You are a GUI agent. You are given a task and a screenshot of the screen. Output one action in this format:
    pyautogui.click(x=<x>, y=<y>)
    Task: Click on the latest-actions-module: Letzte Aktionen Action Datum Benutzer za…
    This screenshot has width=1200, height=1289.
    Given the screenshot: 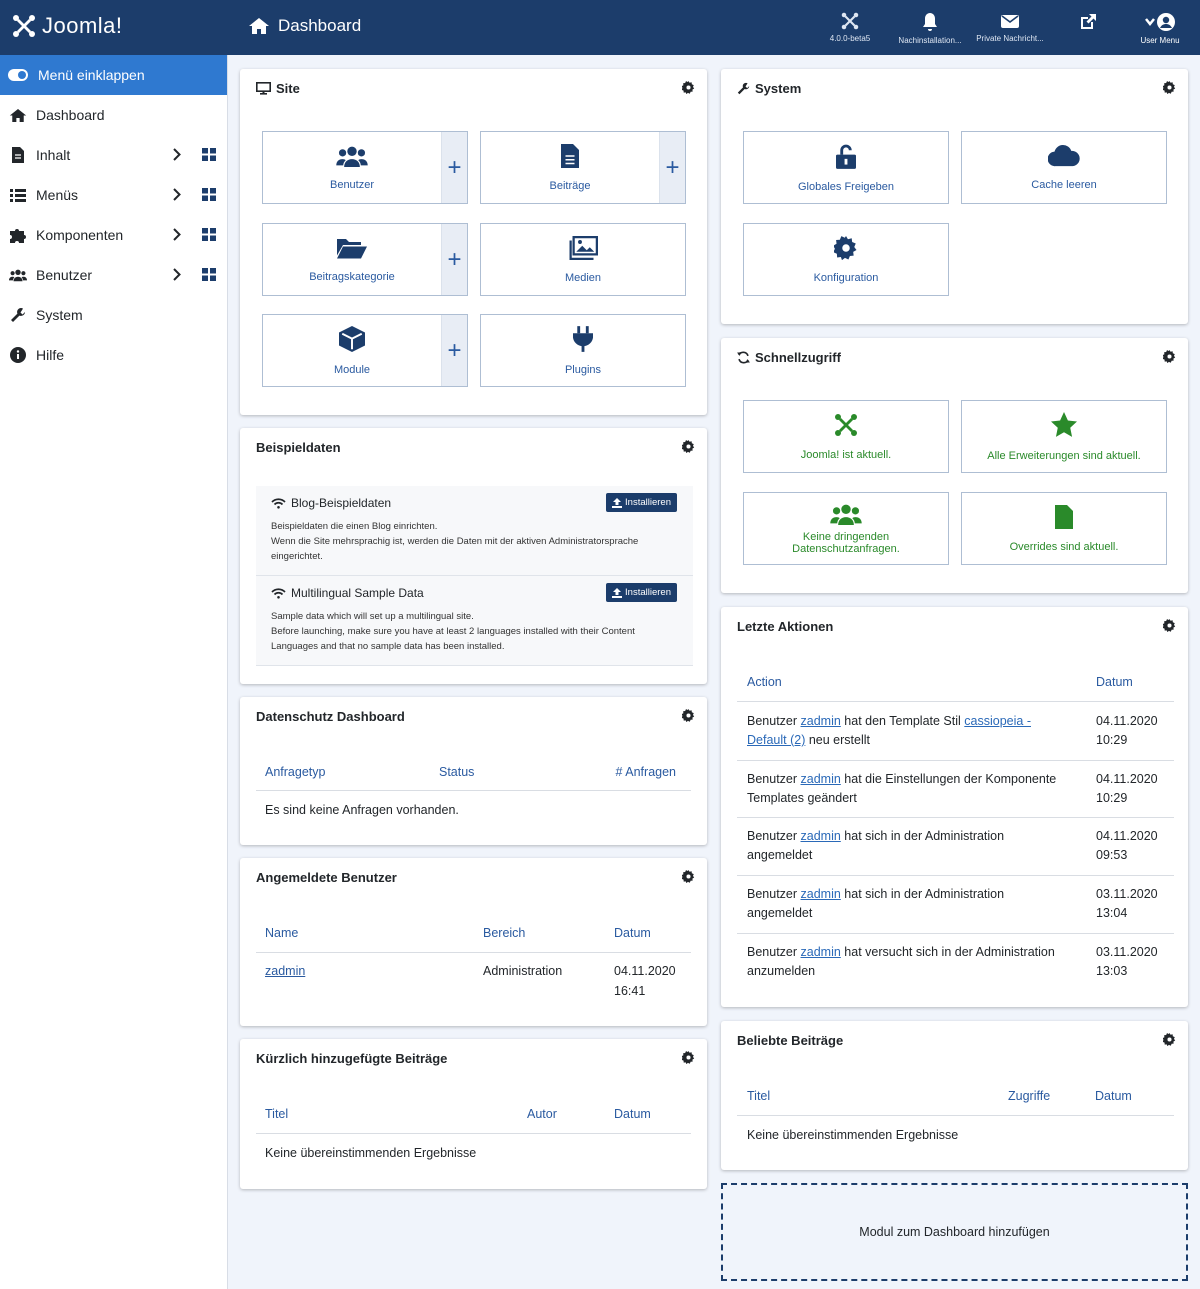 What is the action you would take?
    pyautogui.click(x=954, y=807)
    